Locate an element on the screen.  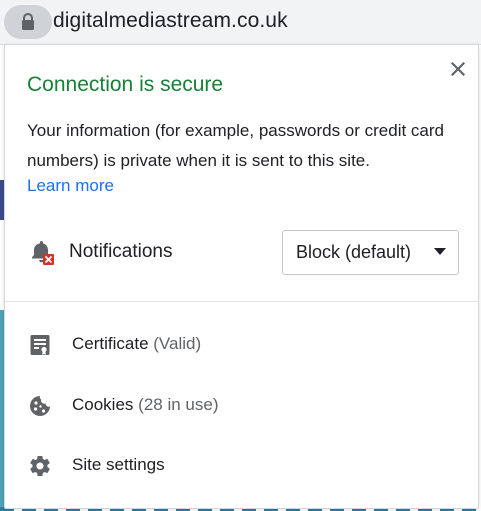
connection-status-title: Connection is secure is located at coordinates (125, 84).